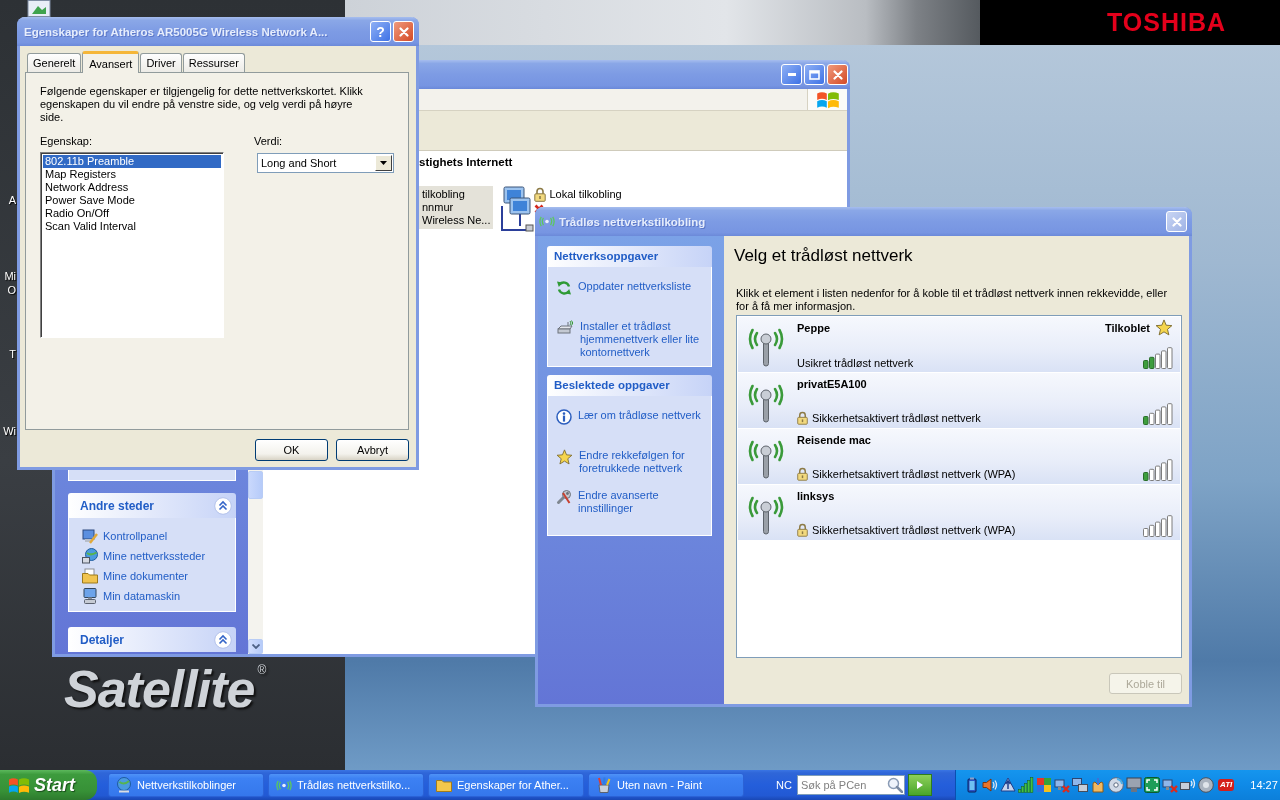  What do you see at coordinates (666, 785) in the screenshot?
I see `taskbar-button: Uten navn - Paint` at bounding box center [666, 785].